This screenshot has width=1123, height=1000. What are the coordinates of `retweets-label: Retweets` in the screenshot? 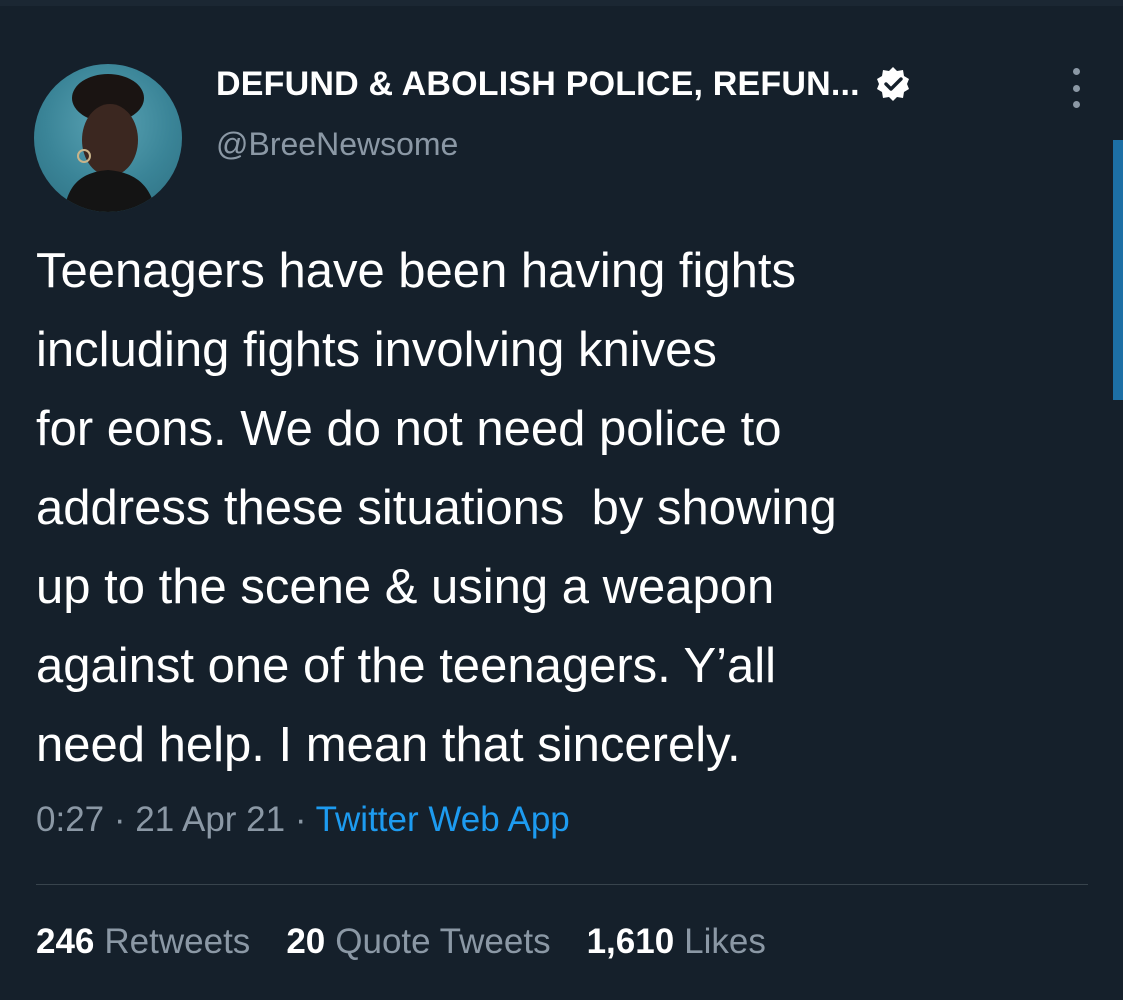 It's located at (177, 941).